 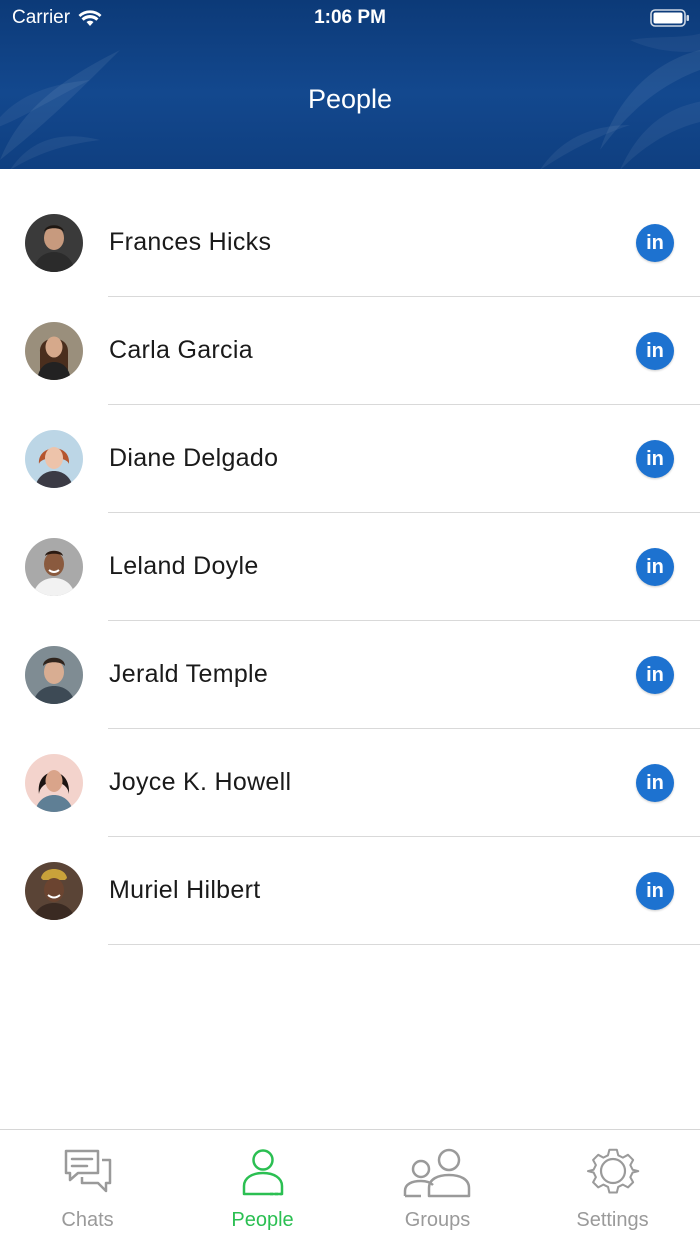 What do you see at coordinates (612, 1220) in the screenshot?
I see `tab-label: Settings` at bounding box center [612, 1220].